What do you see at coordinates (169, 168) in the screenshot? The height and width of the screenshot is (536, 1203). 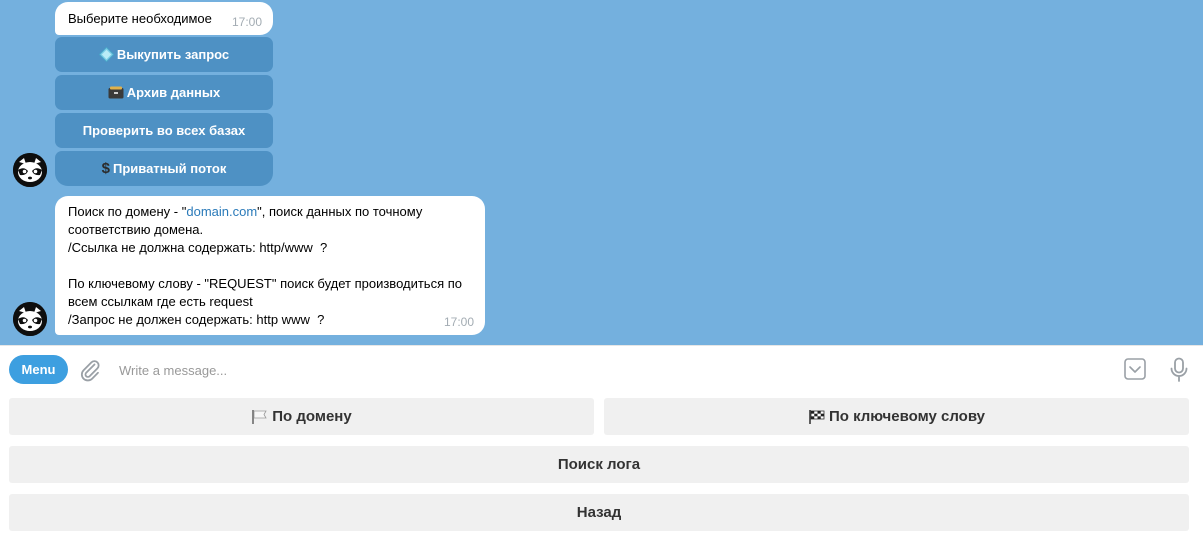 I see `inline-button-label: Приватный поток` at bounding box center [169, 168].